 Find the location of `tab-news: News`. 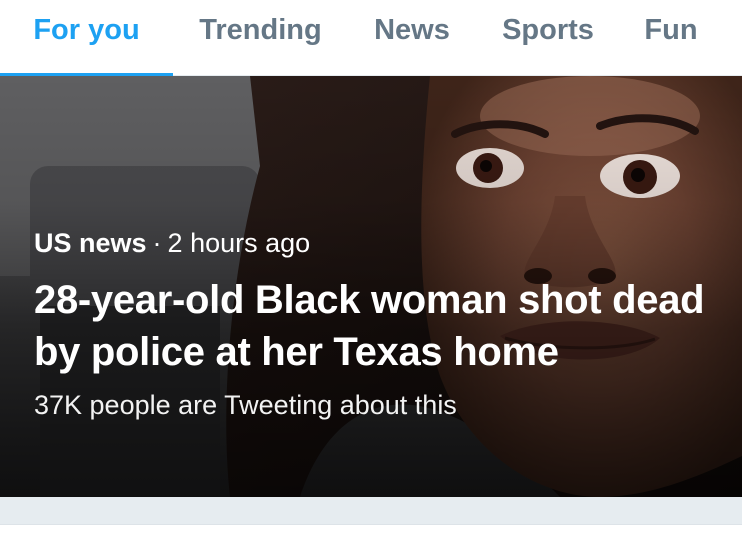

tab-news: News is located at coordinates (412, 38).